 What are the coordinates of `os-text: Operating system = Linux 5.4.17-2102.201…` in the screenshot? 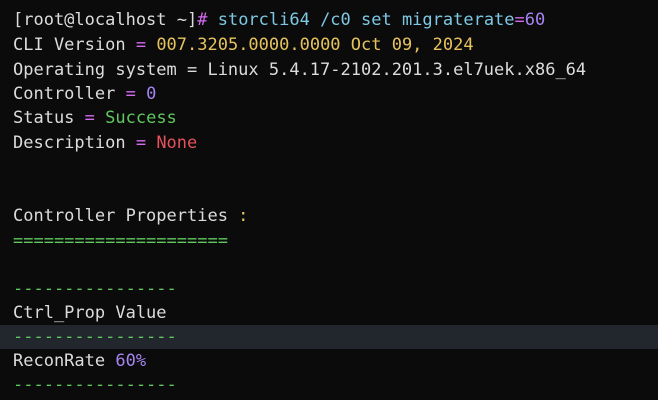 It's located at (300, 70).